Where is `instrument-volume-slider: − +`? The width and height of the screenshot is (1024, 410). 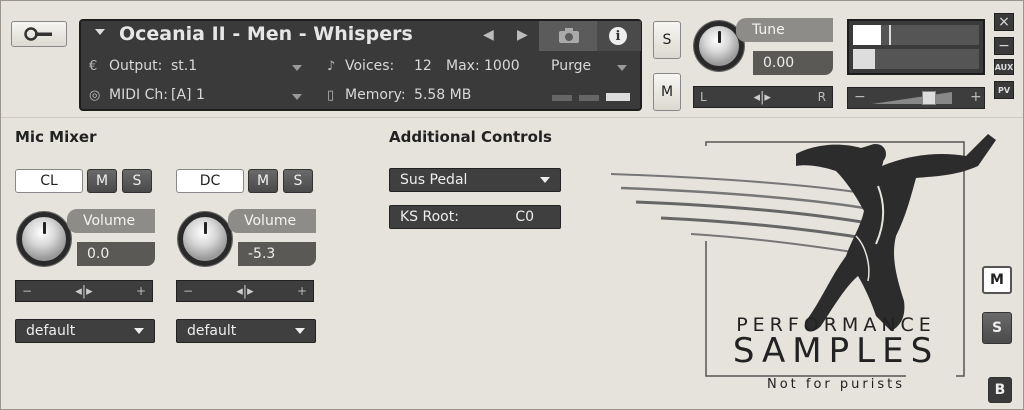 instrument-volume-slider: − + is located at coordinates (916, 98).